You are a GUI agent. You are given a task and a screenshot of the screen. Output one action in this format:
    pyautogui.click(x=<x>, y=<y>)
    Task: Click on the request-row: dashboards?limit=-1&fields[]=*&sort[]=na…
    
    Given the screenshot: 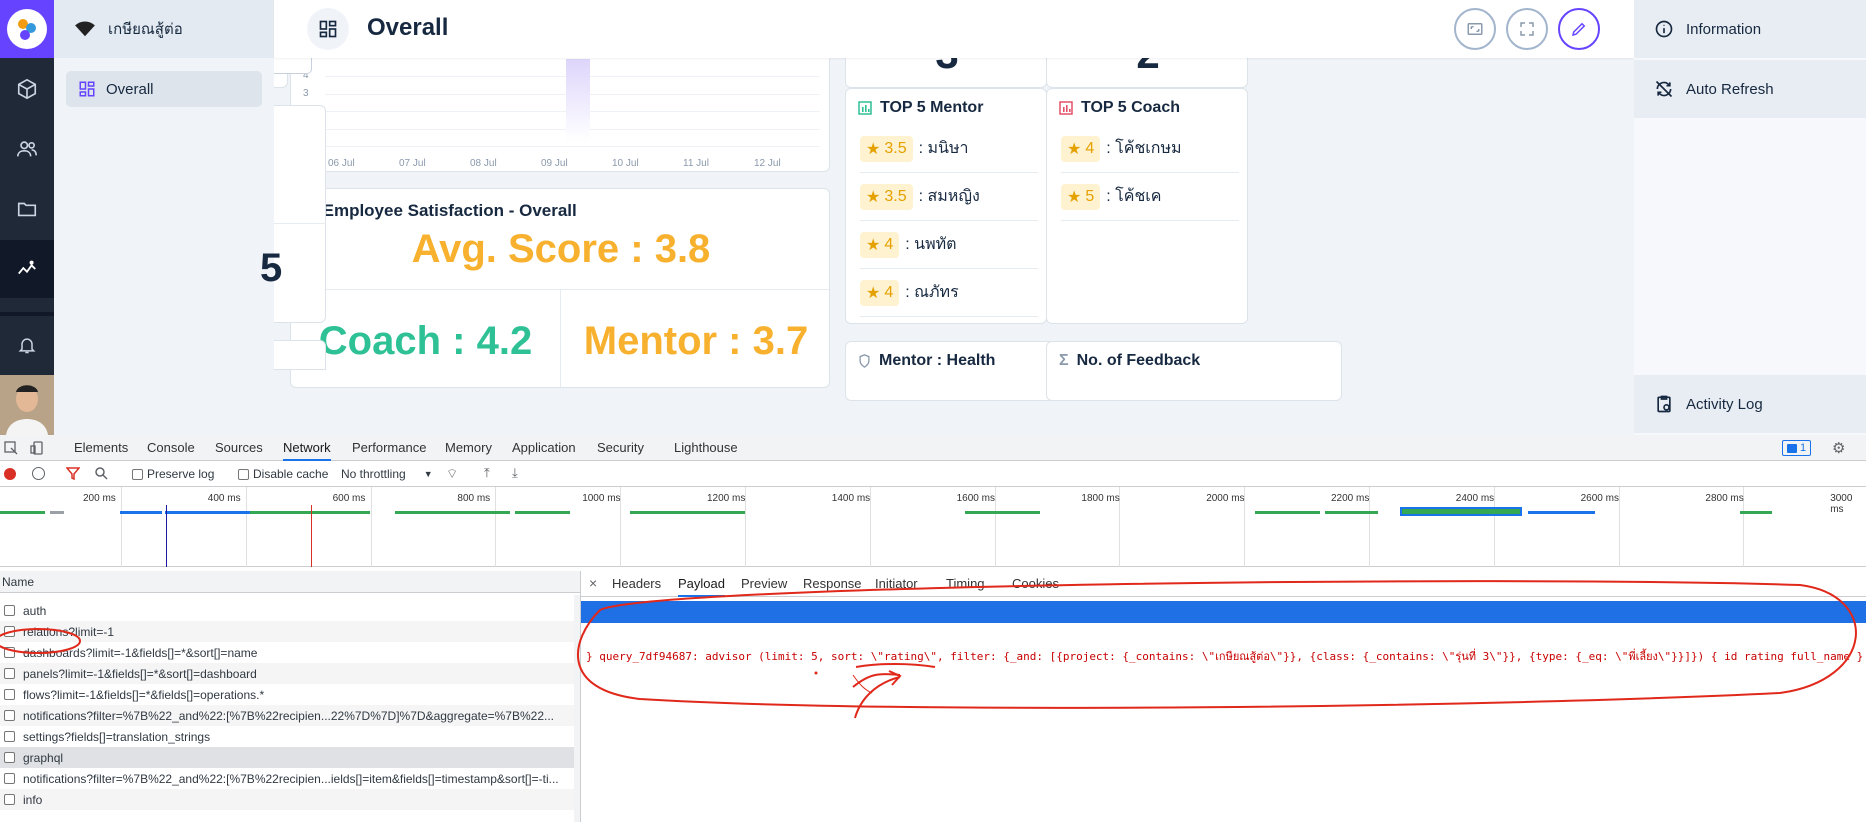 What is the action you would take?
    pyautogui.click(x=290, y=652)
    